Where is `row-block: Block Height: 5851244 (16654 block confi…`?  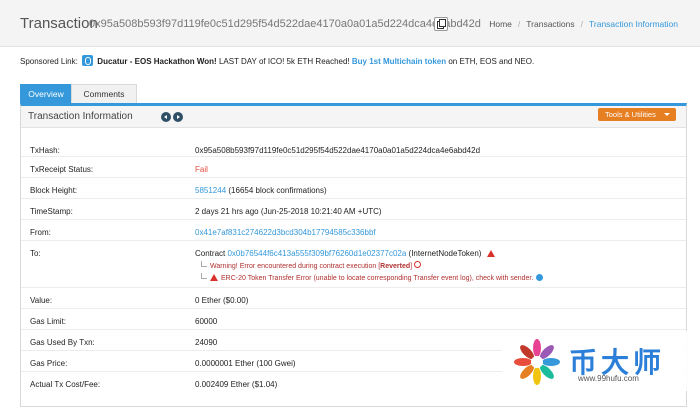
row-block: Block Height: 5851244 (16654 block confi… is located at coordinates (353, 188).